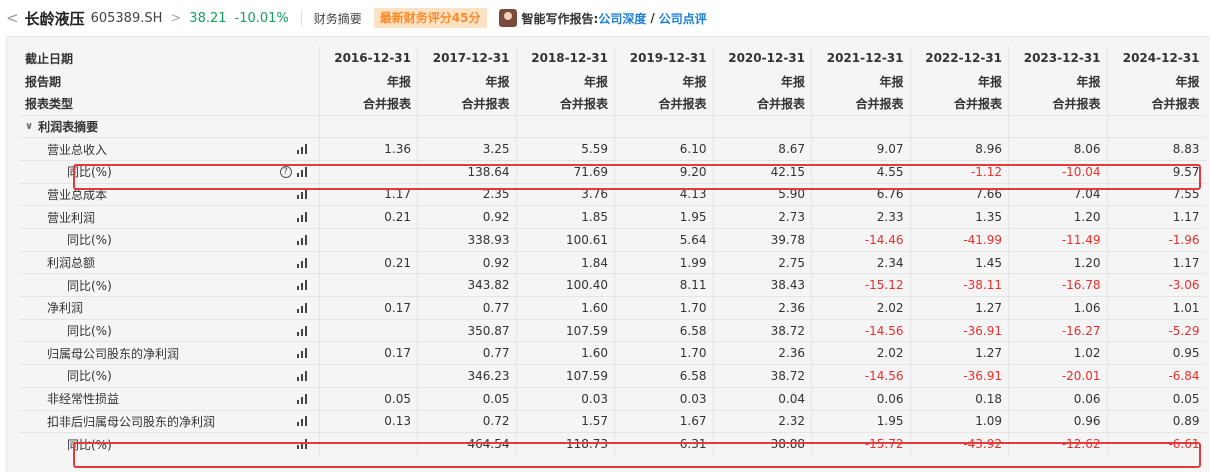 The height and width of the screenshot is (472, 1210). What do you see at coordinates (663, 240) in the screenshot?
I see `value-cell: 5.64` at bounding box center [663, 240].